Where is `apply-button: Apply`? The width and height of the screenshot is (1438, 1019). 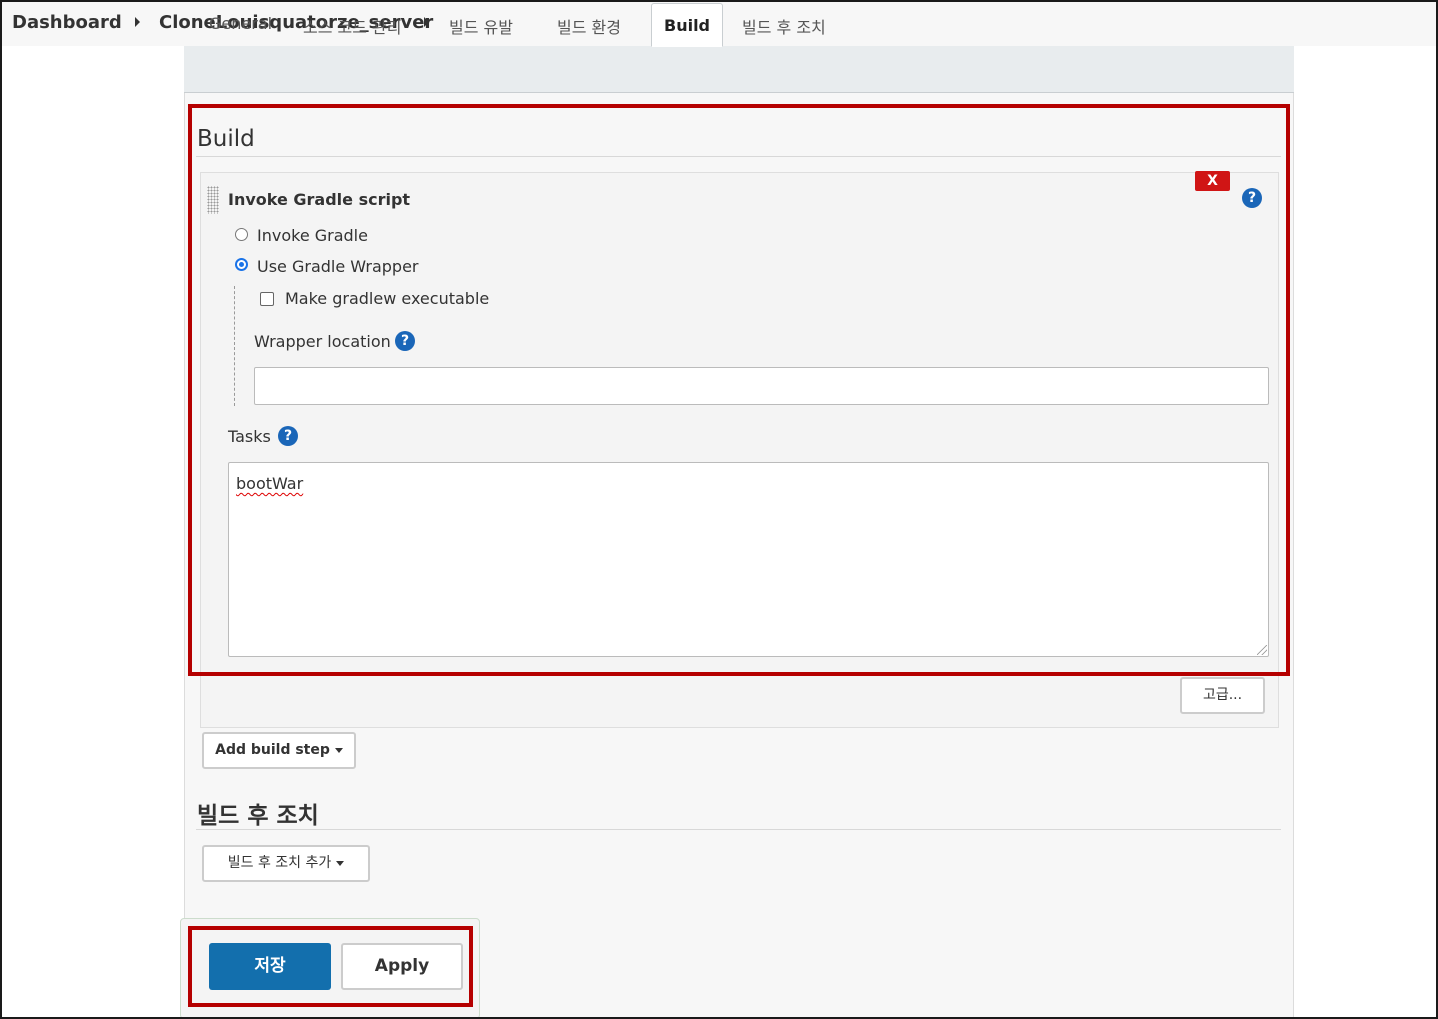
apply-button: Apply is located at coordinates (402, 966).